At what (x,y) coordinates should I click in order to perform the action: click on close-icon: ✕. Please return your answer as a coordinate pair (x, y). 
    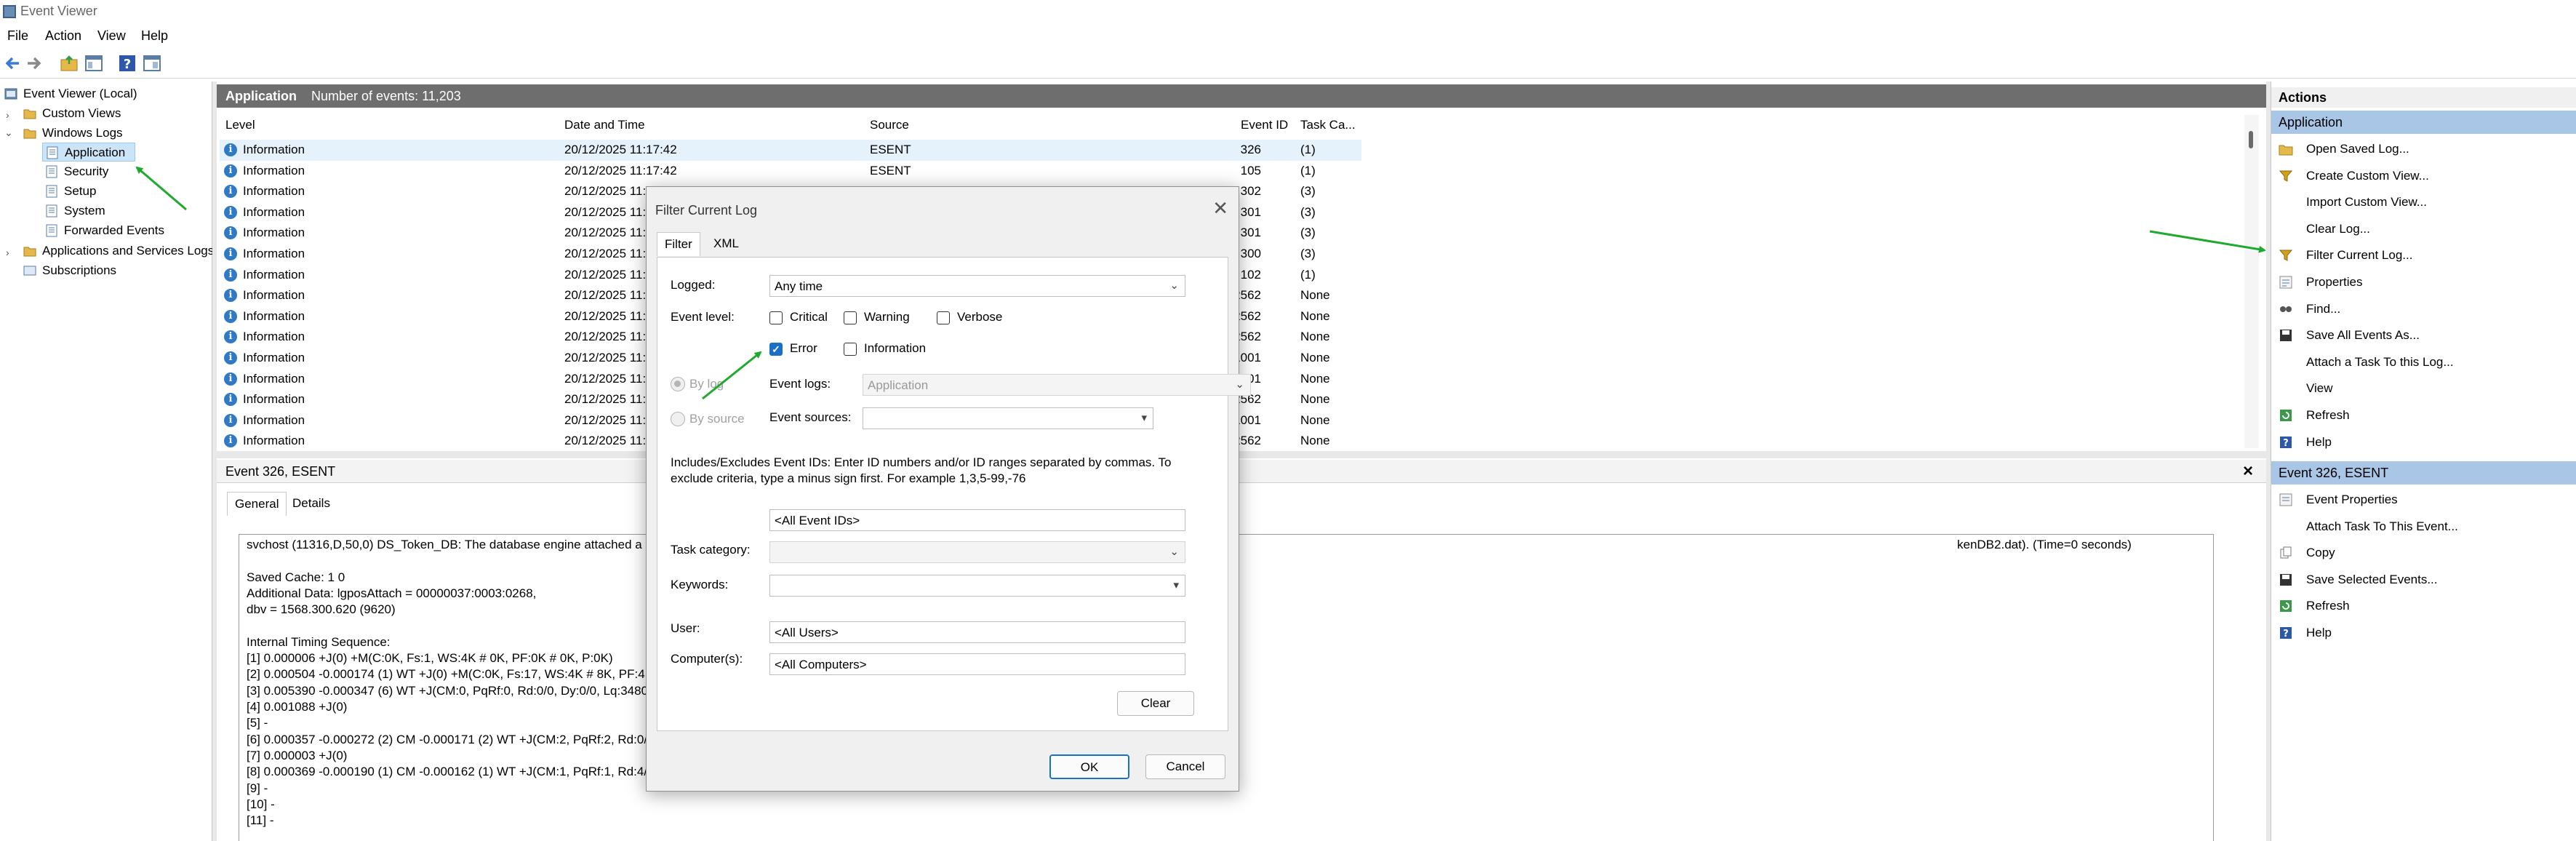
    Looking at the image, I should click on (1220, 208).